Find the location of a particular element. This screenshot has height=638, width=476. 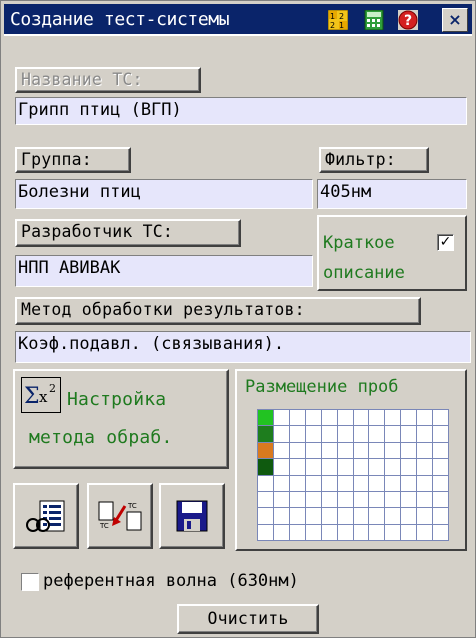

help-icon: ? is located at coordinates (408, 20).